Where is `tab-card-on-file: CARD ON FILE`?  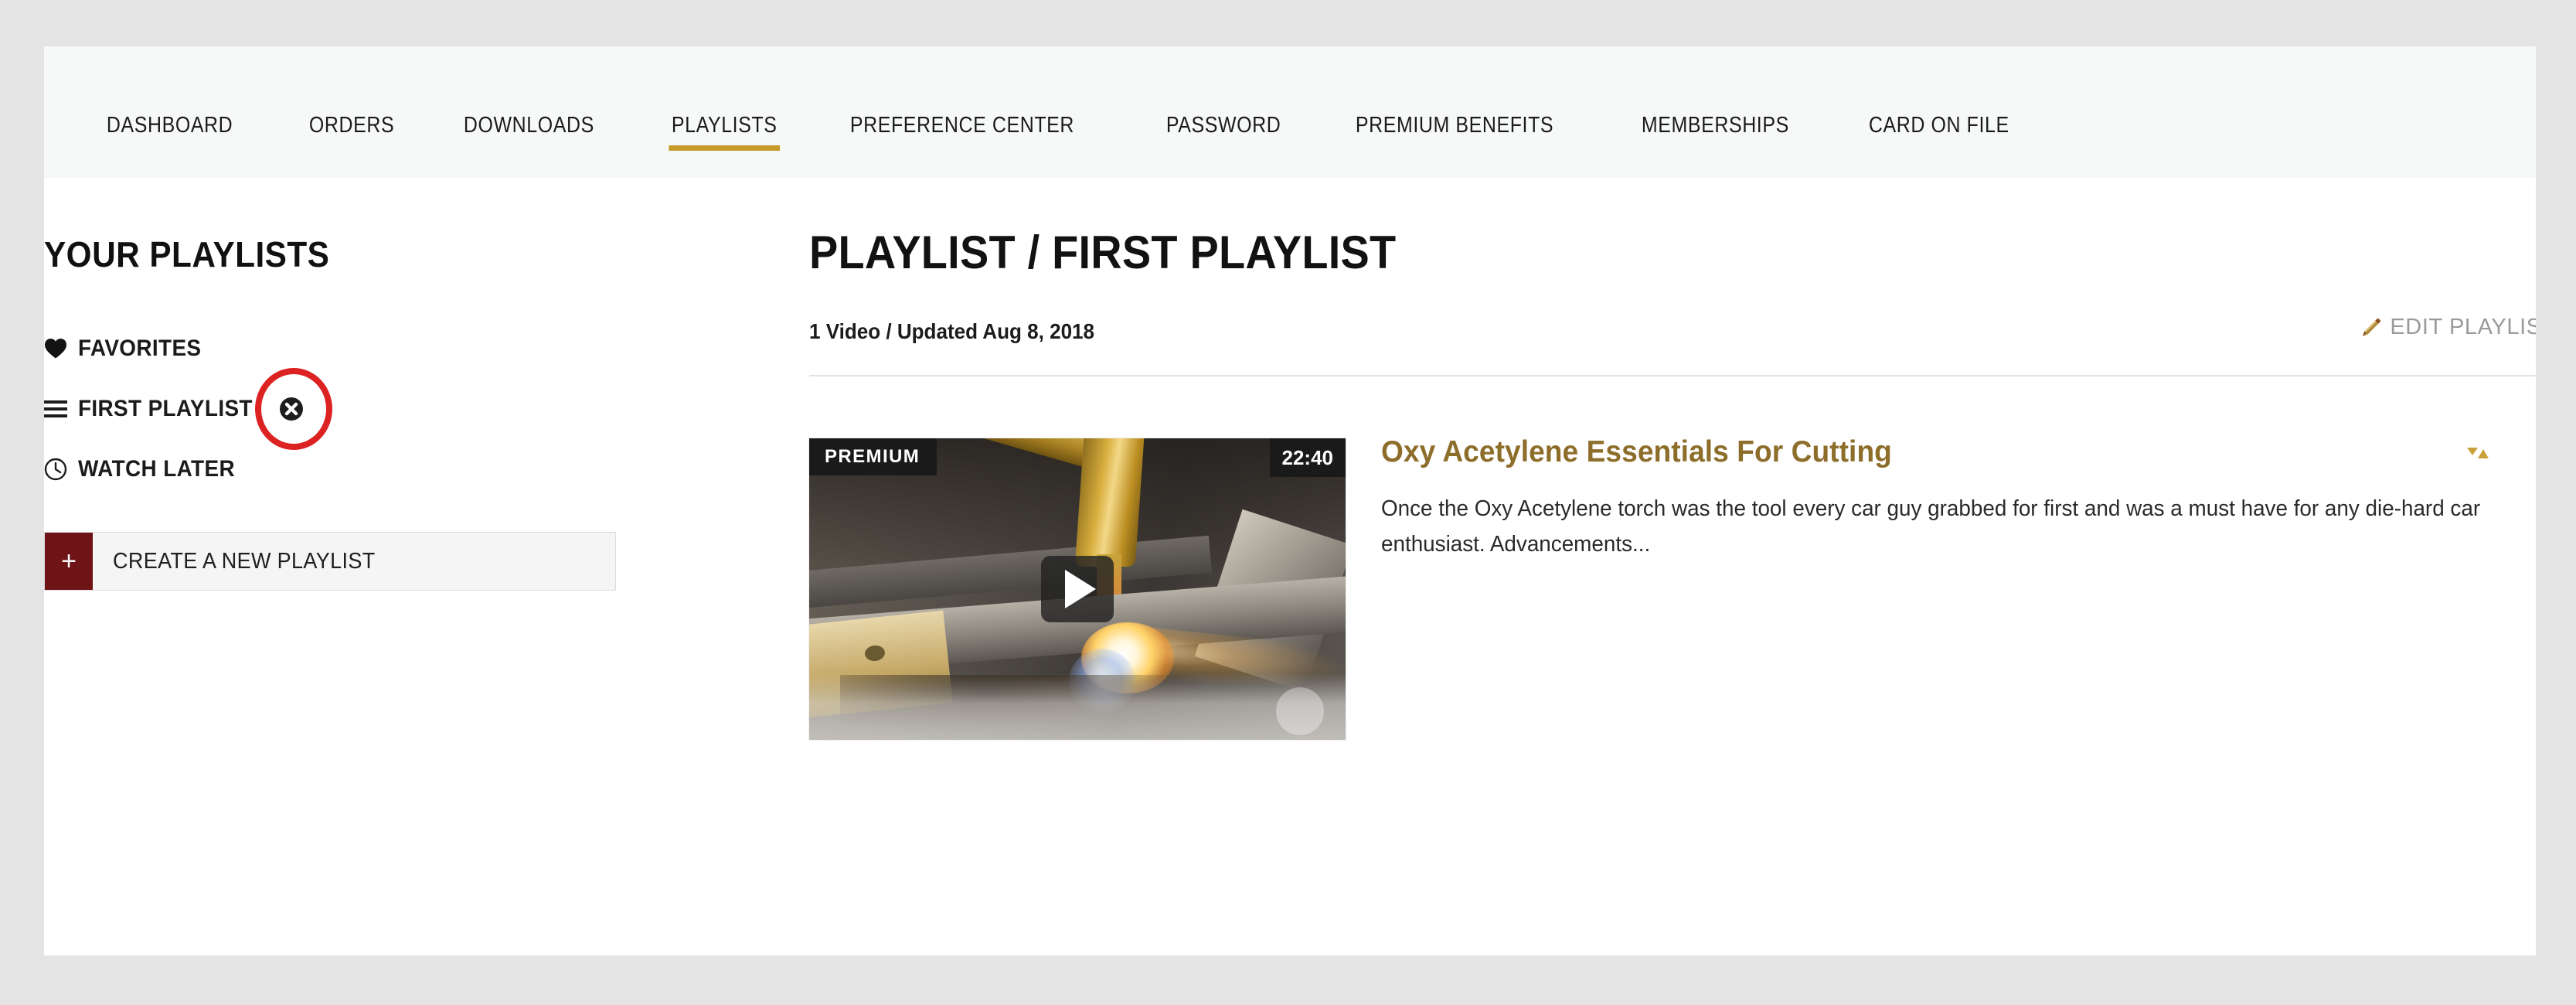 tab-card-on-file: CARD ON FILE is located at coordinates (1939, 134).